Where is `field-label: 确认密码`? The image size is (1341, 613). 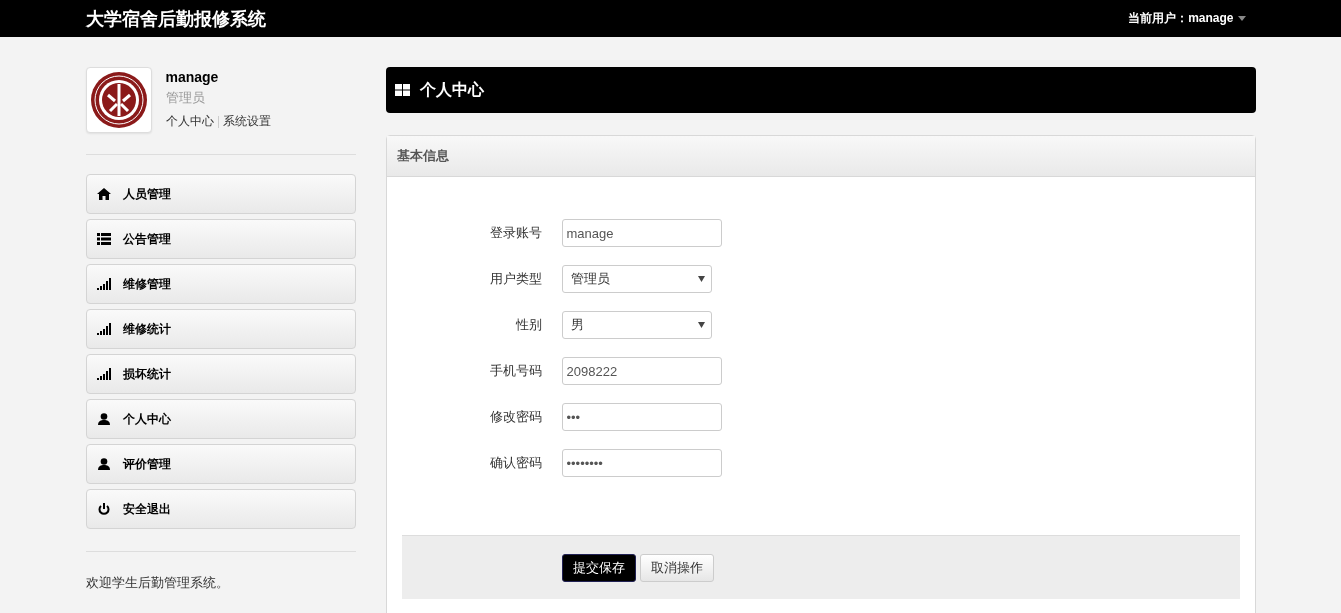 field-label: 确认密码 is located at coordinates (515, 463).